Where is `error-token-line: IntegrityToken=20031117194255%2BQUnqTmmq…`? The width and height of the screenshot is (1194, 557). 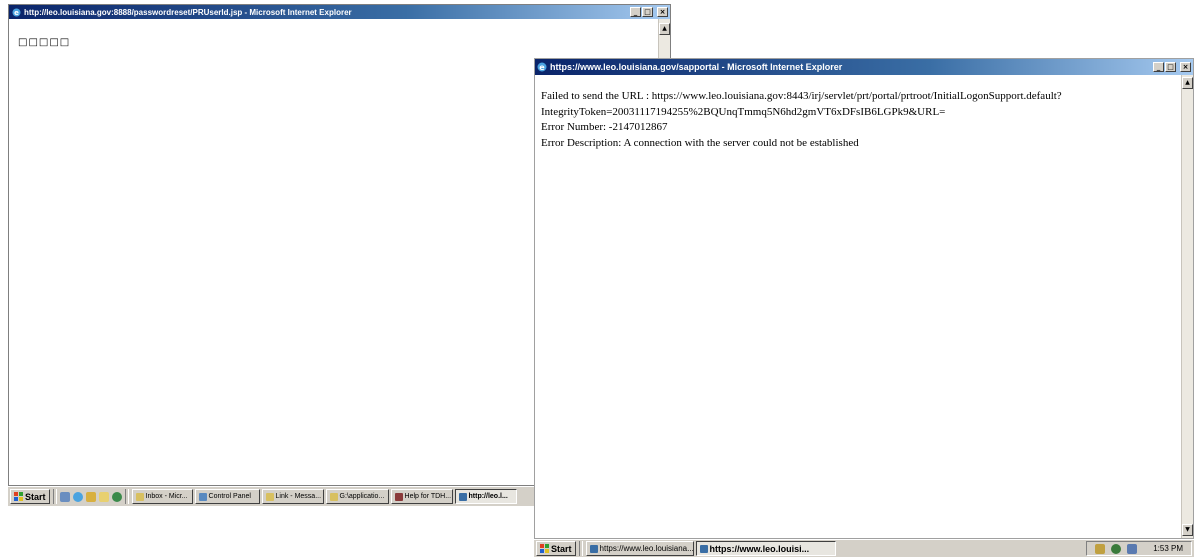 error-token-line: IntegrityToken=20031117194255%2BQUnqTmmq… is located at coordinates (743, 111).